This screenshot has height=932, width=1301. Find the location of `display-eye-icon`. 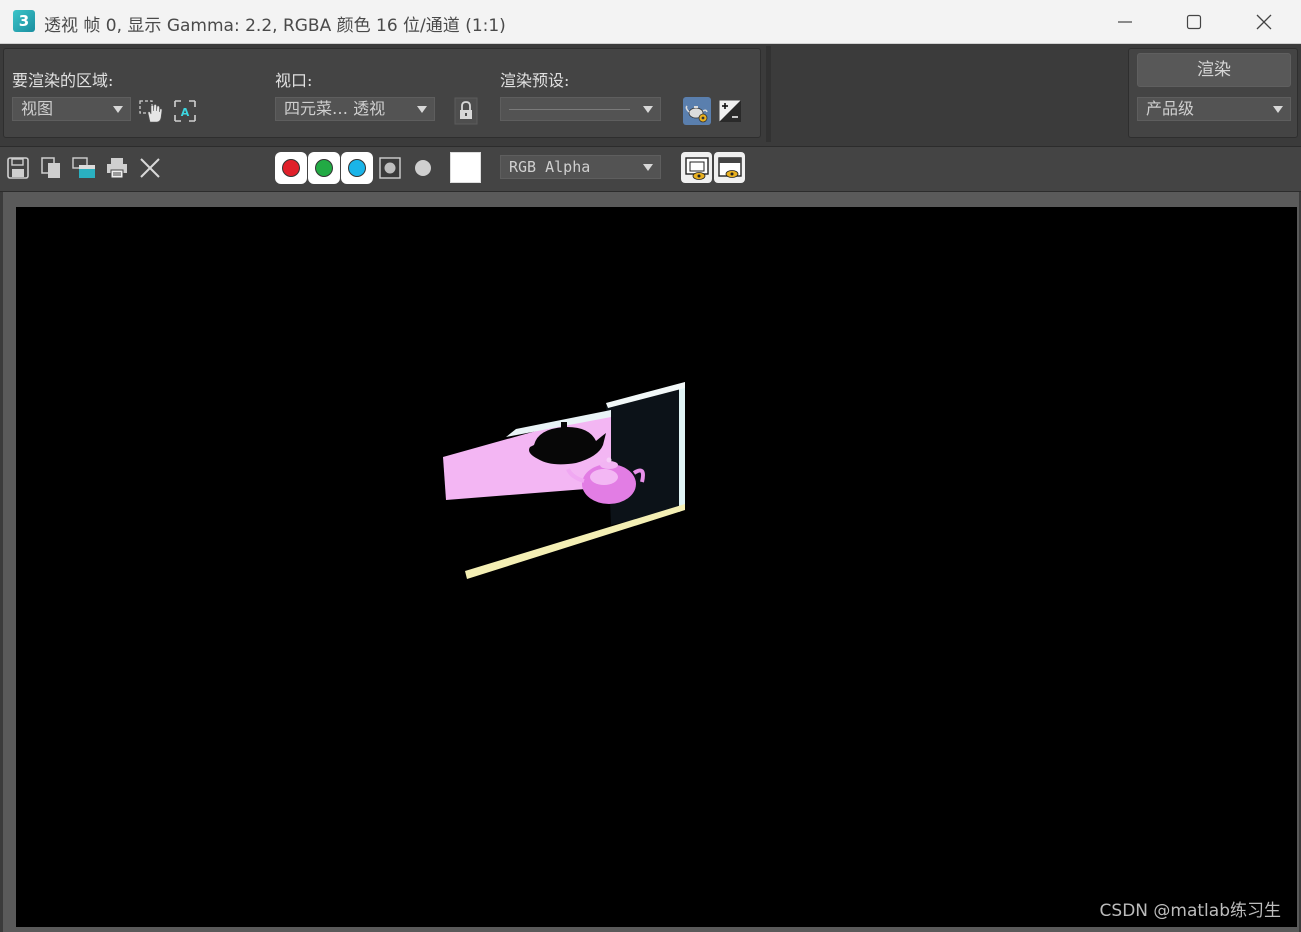

display-eye-icon is located at coordinates (696, 168).